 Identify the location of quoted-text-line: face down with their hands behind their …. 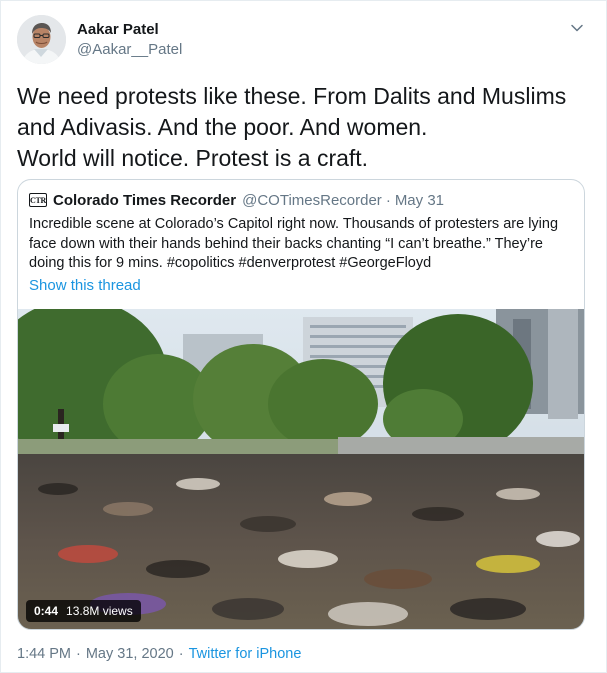
(286, 243).